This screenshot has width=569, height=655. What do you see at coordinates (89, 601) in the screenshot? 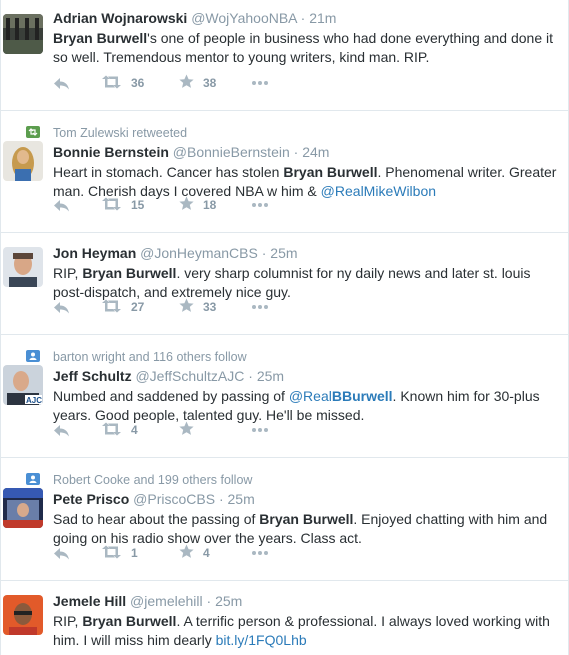
I see `user-fullname: Jemele Hill` at bounding box center [89, 601].